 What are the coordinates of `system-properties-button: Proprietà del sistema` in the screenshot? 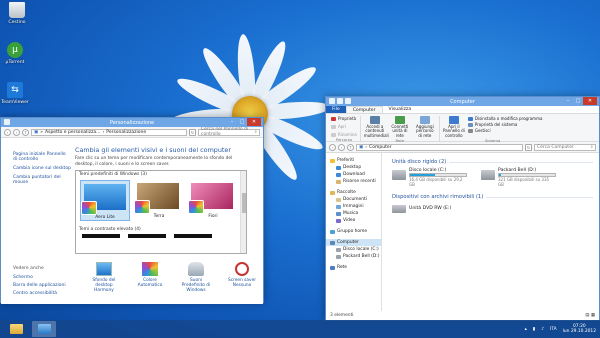 It's located at (505, 124).